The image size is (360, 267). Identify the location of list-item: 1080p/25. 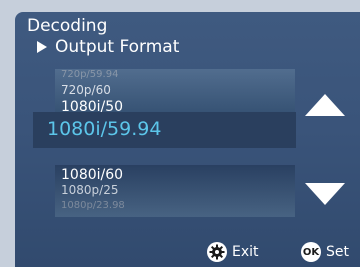
(89, 190).